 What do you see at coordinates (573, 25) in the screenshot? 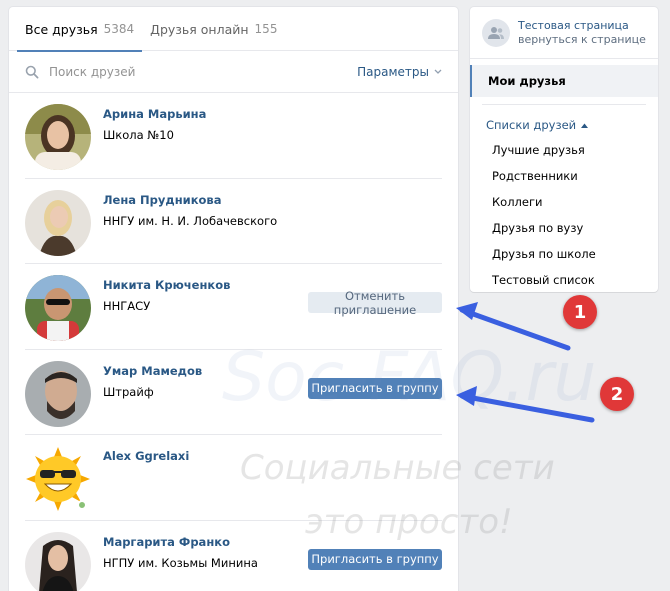
I see `page-title: Тестовая страница` at bounding box center [573, 25].